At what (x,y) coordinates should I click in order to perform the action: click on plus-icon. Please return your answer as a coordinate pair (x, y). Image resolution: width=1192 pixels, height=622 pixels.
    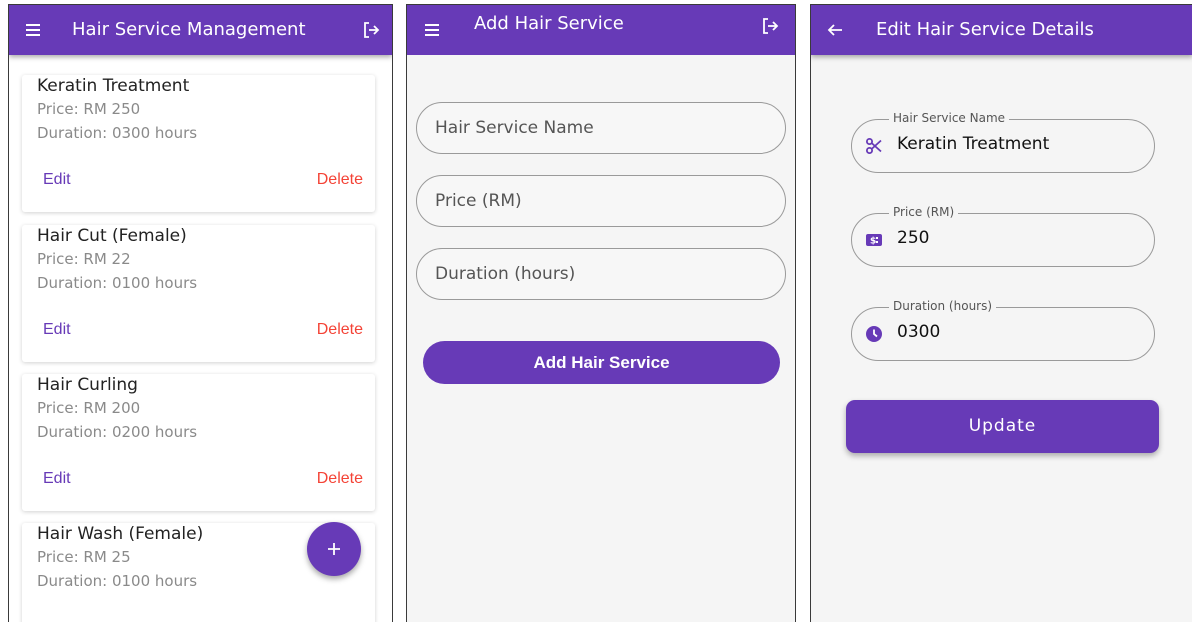
    Looking at the image, I should click on (334, 549).